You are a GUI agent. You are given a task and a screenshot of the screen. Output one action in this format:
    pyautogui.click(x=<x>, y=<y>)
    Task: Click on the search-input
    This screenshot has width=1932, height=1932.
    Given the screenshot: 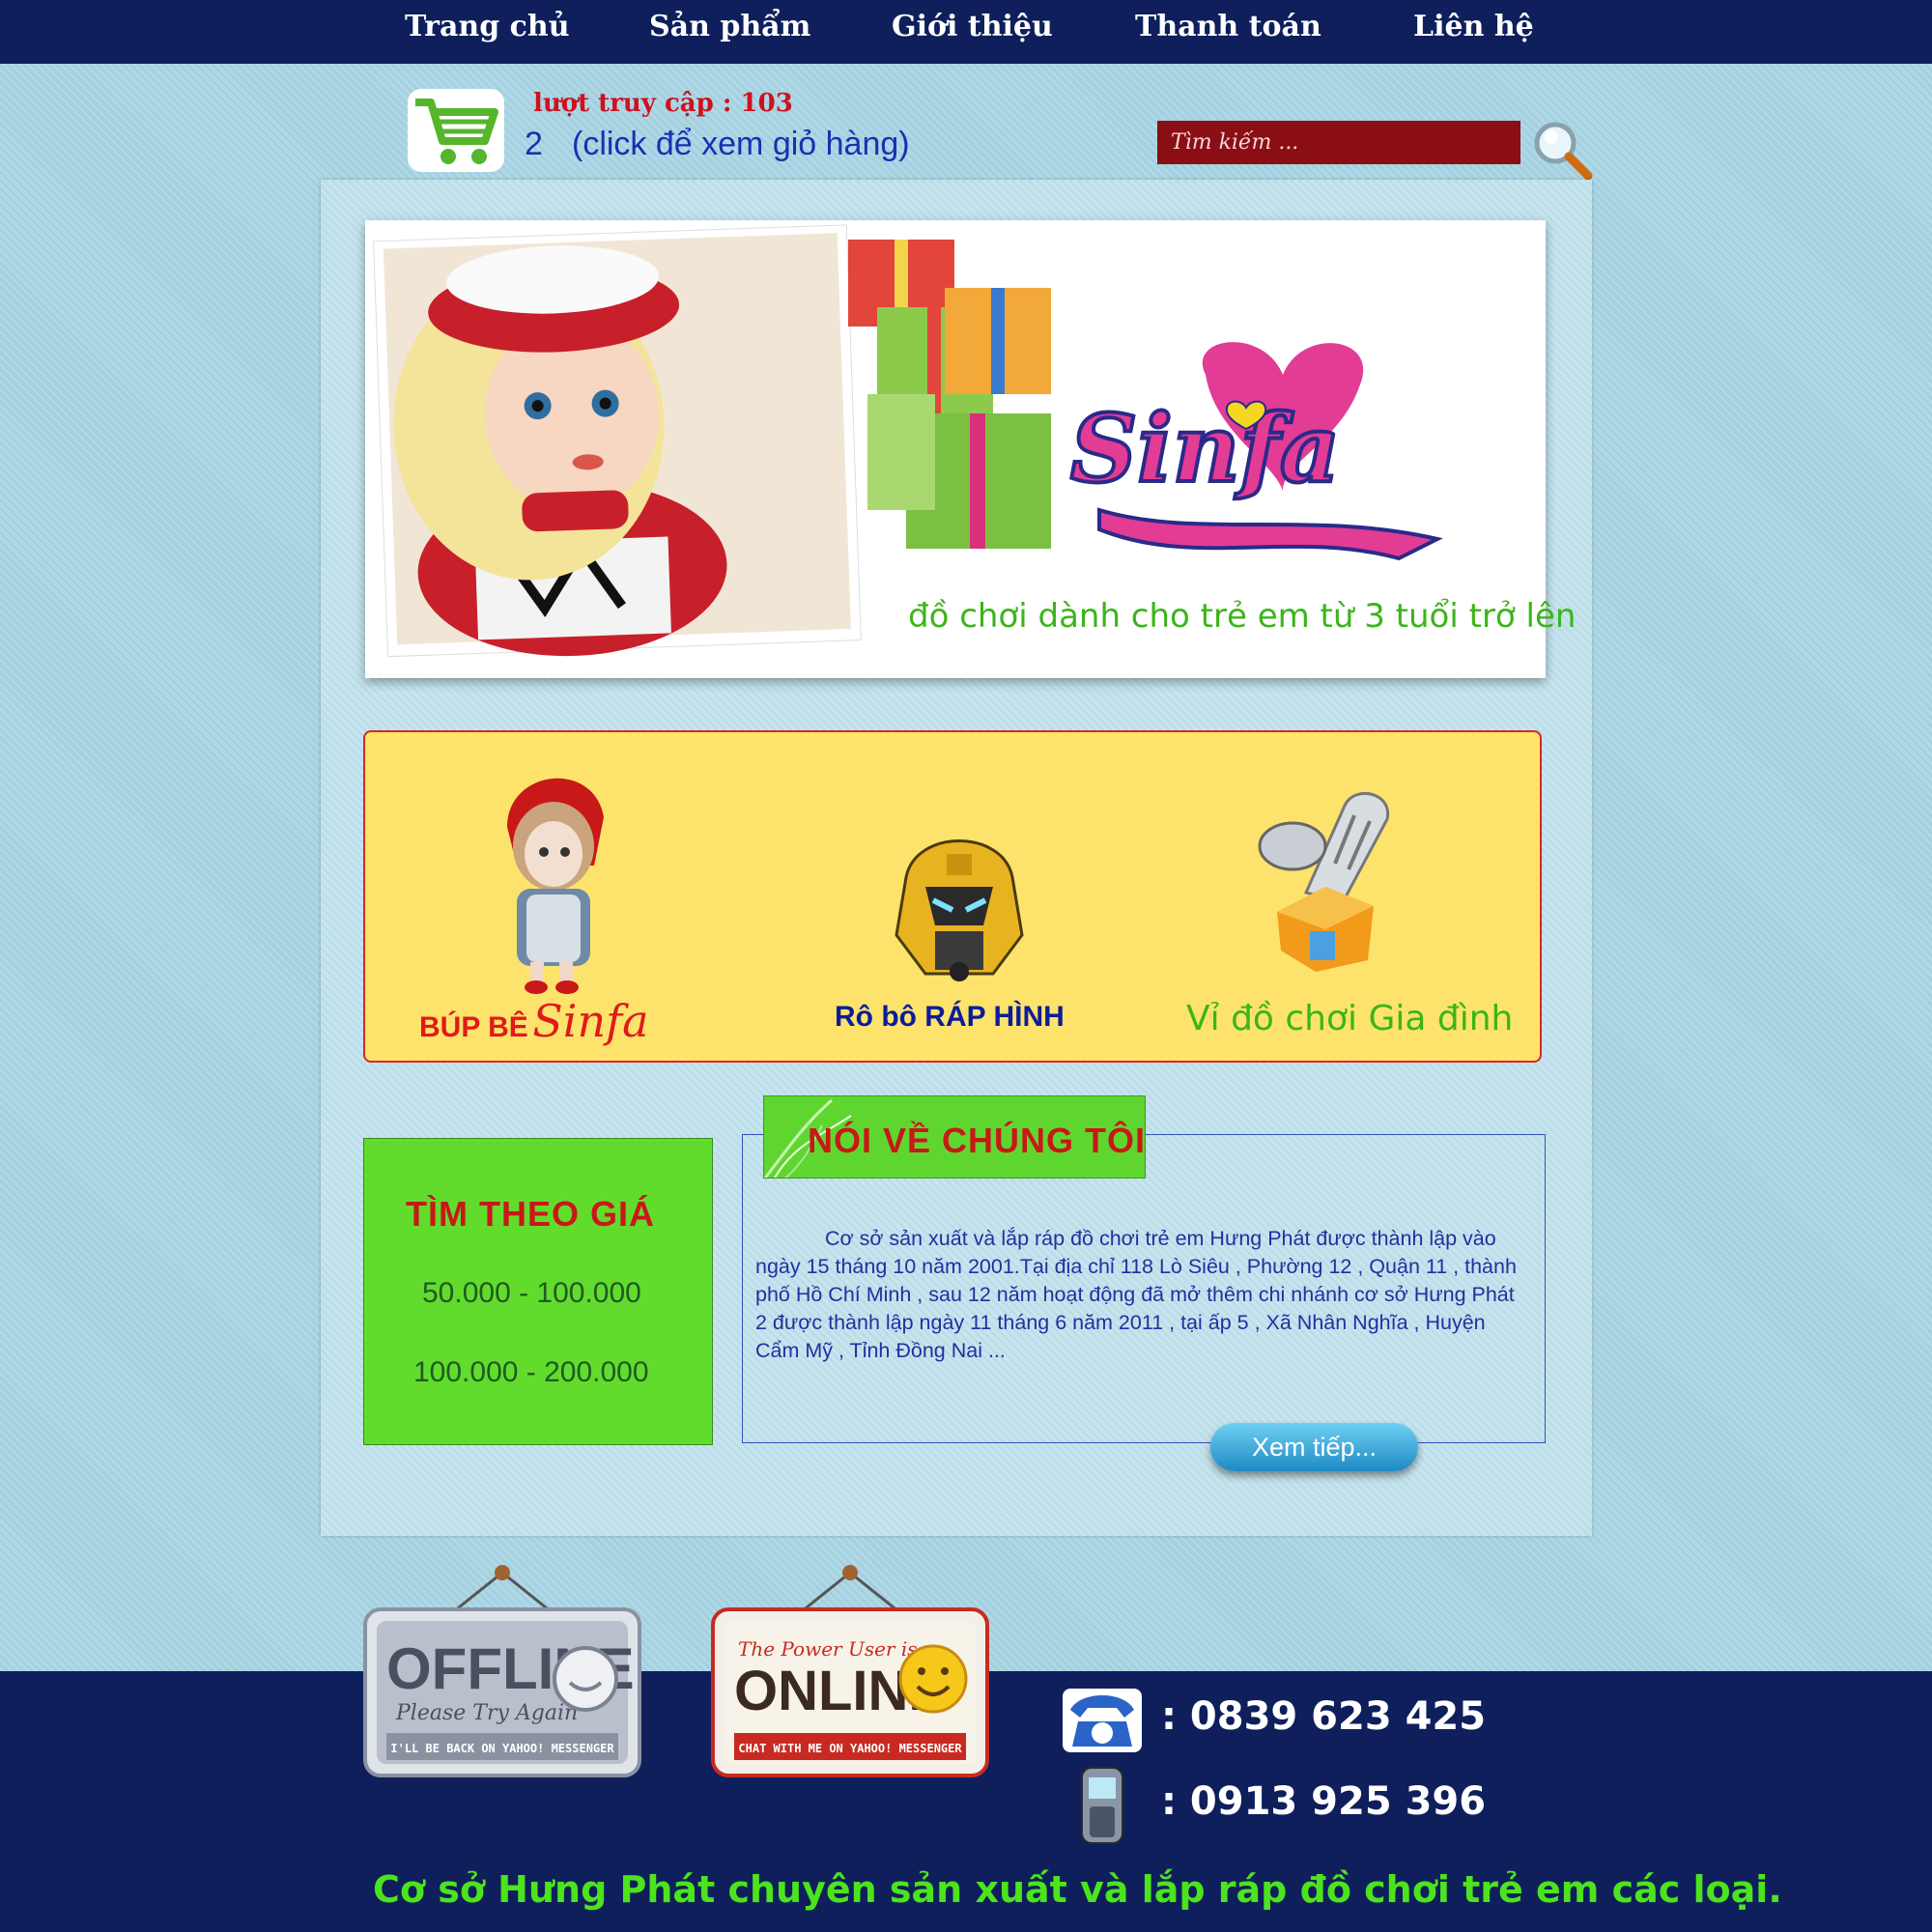 What is the action you would take?
    pyautogui.click(x=1338, y=142)
    